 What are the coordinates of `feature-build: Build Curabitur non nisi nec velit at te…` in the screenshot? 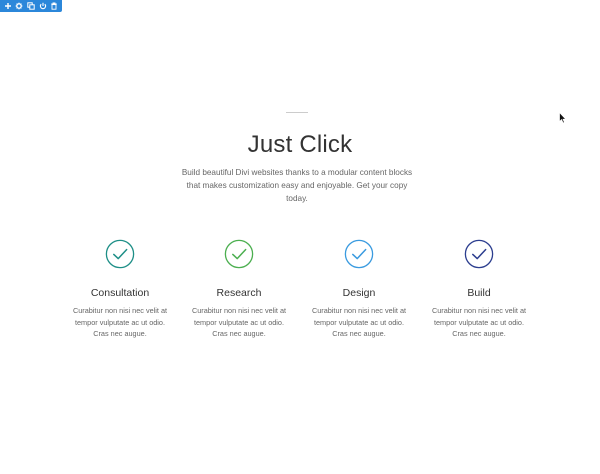 It's located at (479, 289).